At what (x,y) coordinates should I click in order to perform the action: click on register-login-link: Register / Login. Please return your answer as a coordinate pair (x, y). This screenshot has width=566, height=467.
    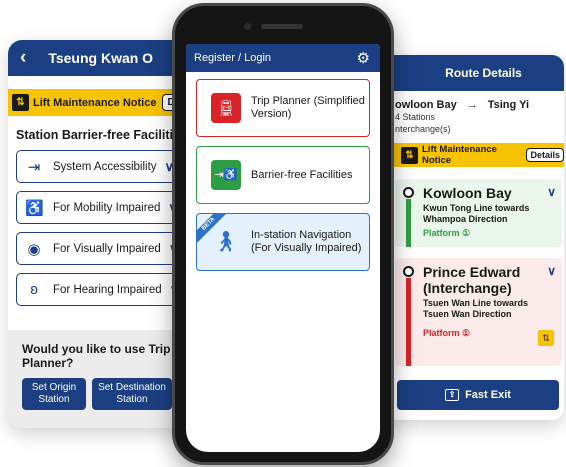
    Looking at the image, I should click on (232, 58).